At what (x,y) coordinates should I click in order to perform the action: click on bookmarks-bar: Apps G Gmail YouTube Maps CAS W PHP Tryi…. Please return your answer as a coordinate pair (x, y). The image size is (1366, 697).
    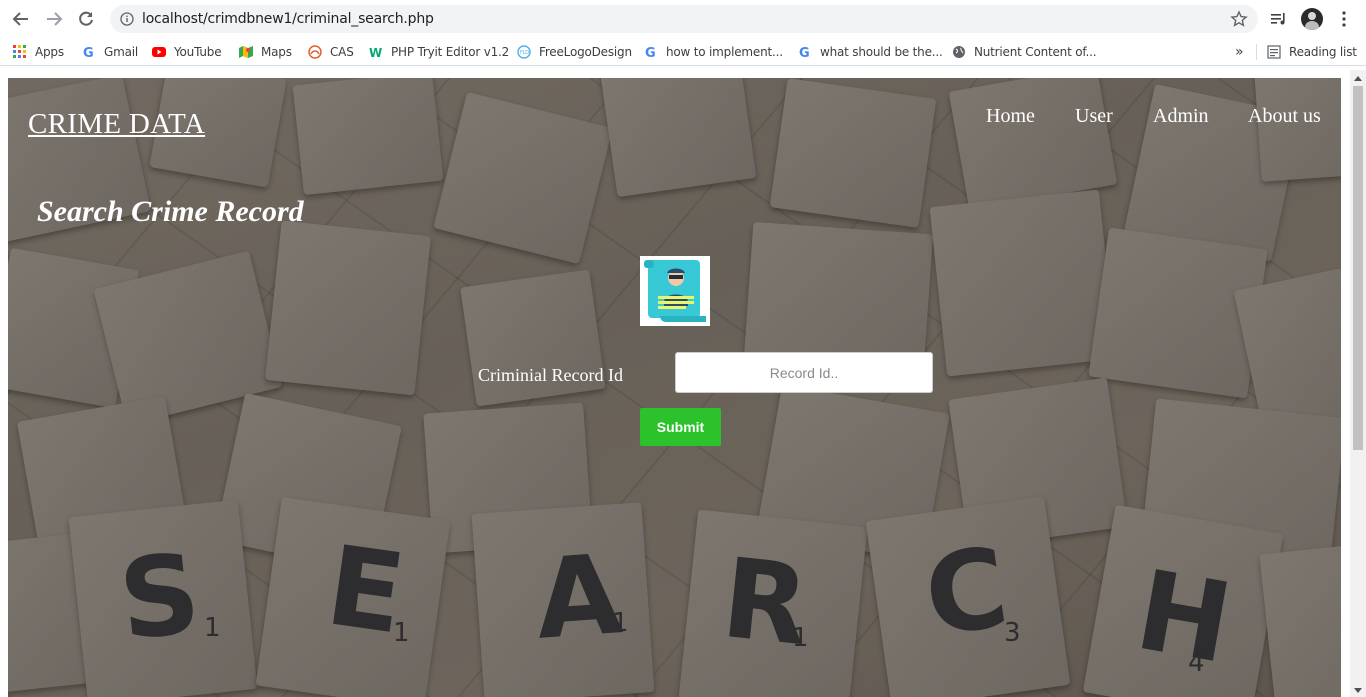
    Looking at the image, I should click on (683, 52).